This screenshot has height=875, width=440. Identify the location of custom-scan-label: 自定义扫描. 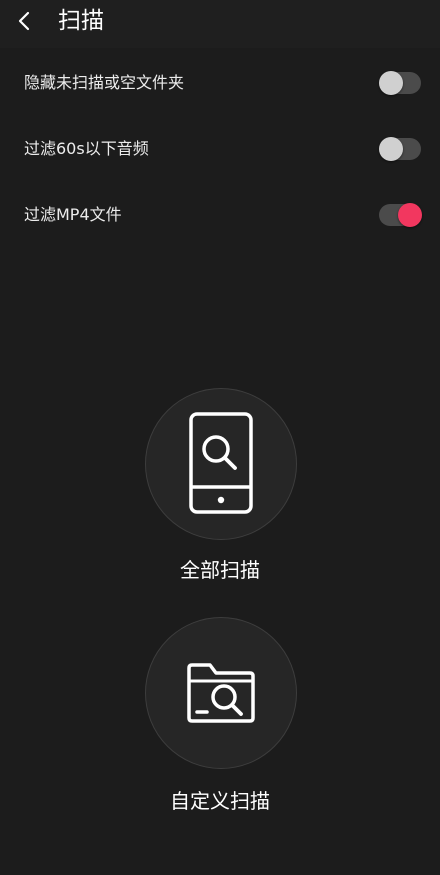
(220, 801).